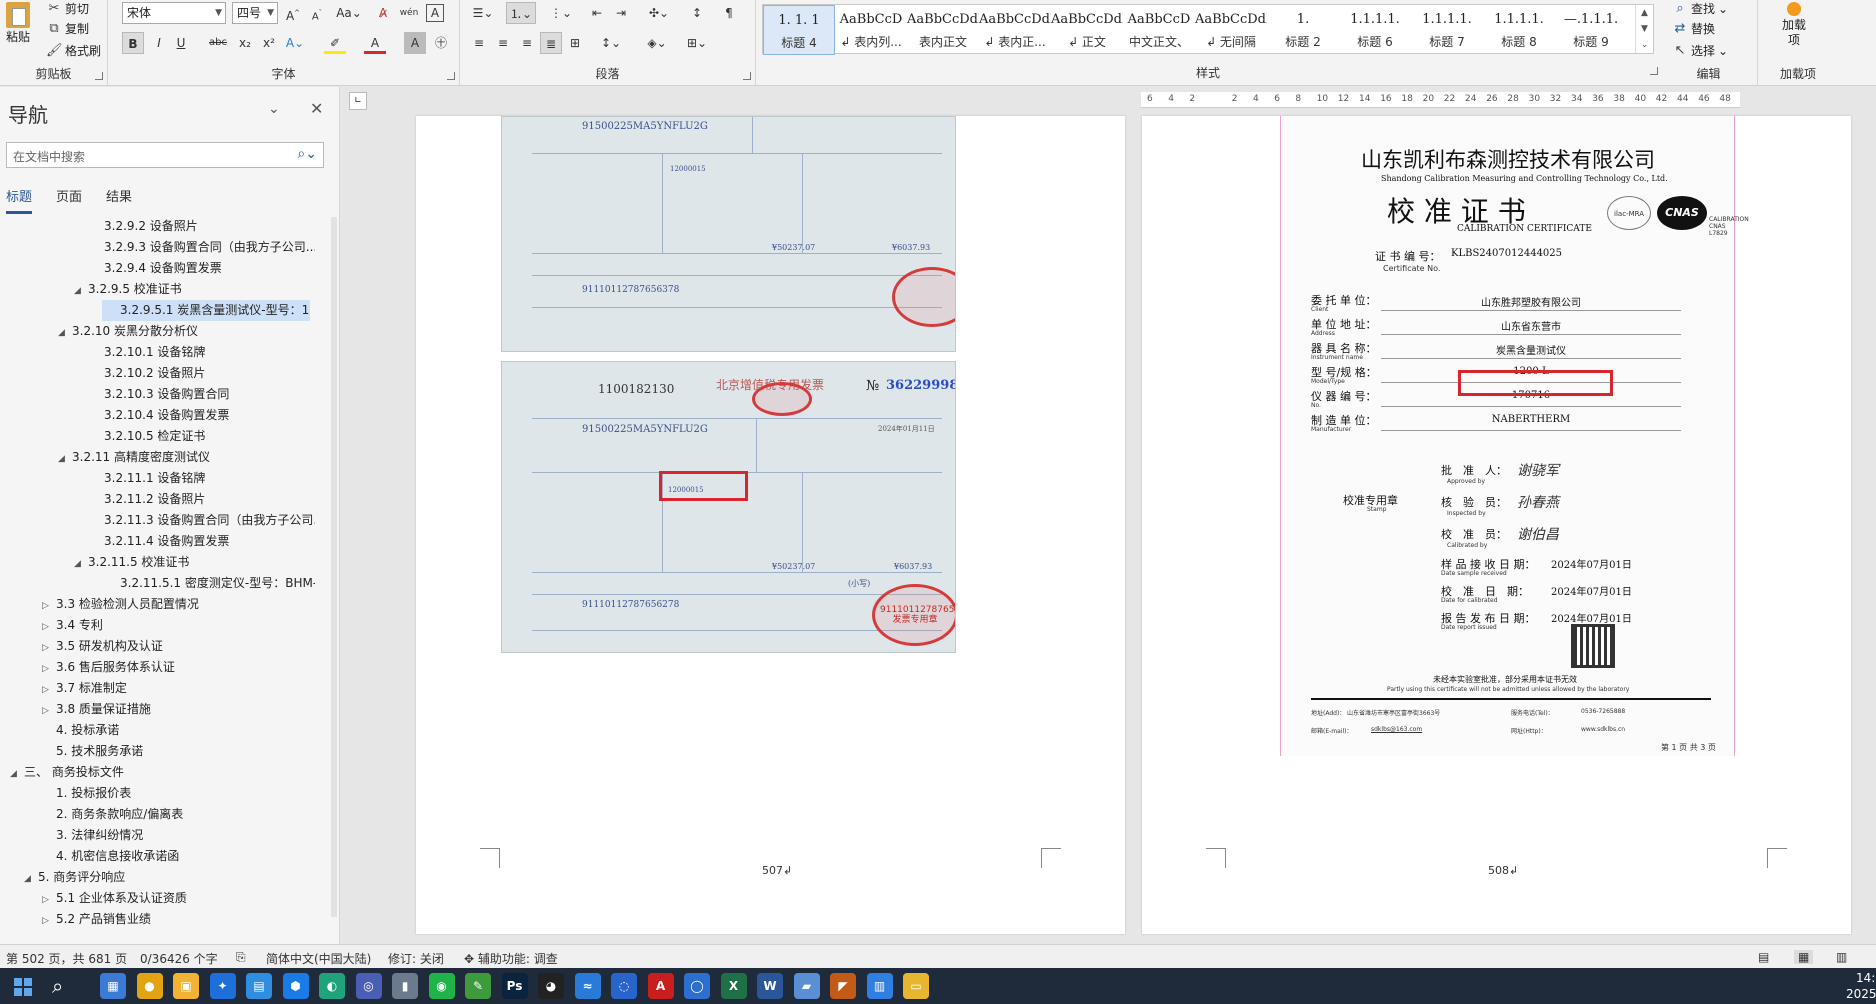 The height and width of the screenshot is (1004, 1876). I want to click on underline-button: U, so click(181, 43).